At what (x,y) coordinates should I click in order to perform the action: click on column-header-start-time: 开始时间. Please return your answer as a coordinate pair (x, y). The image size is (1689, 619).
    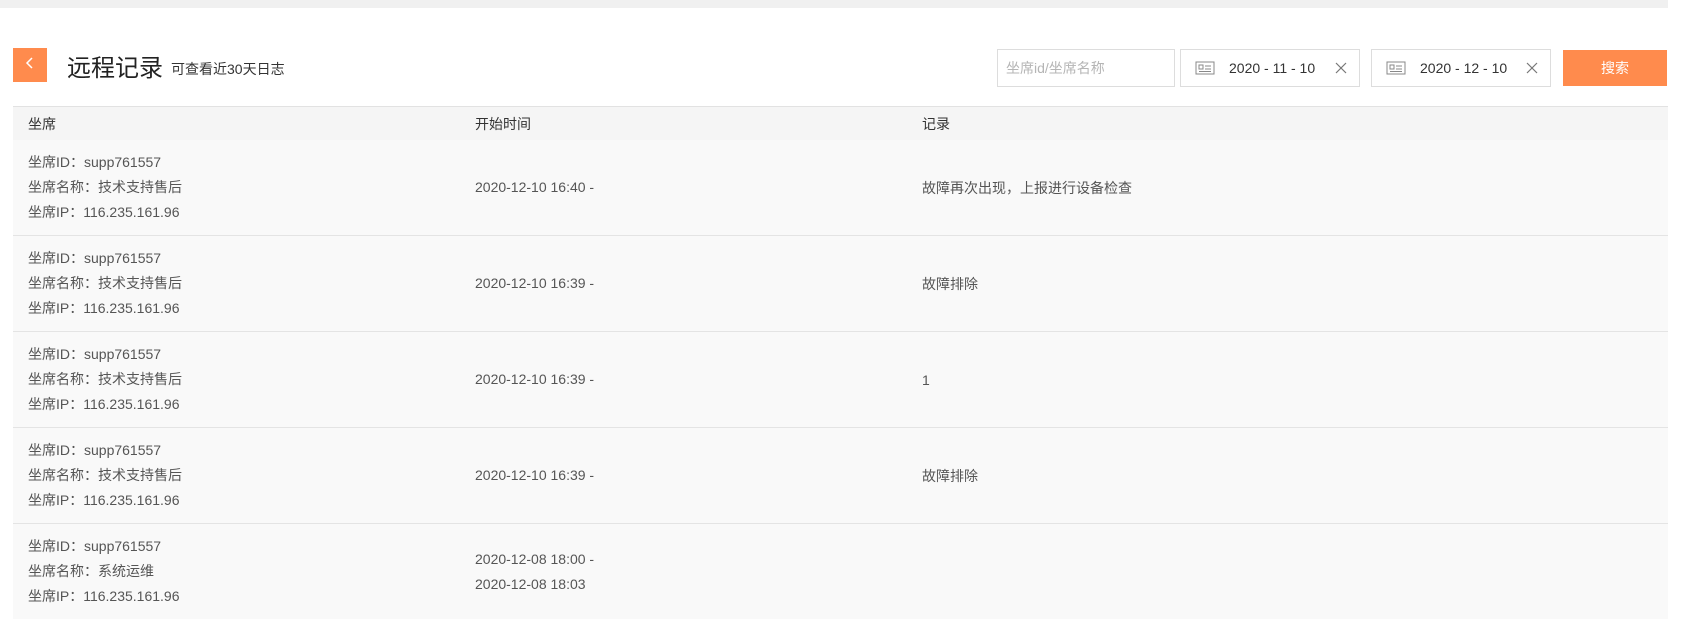
    Looking at the image, I should click on (503, 123).